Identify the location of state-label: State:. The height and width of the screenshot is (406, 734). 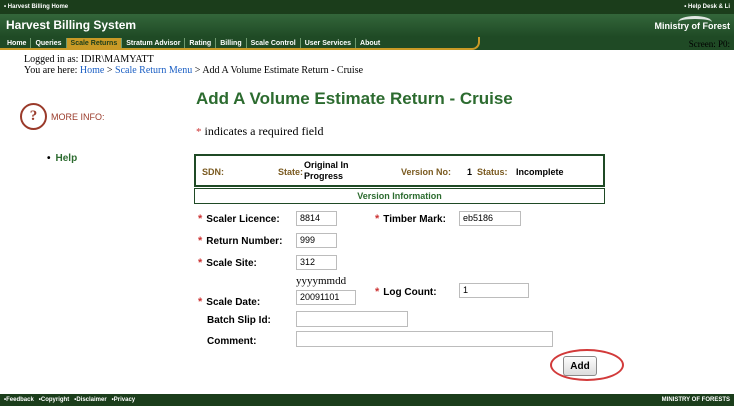
(291, 172).